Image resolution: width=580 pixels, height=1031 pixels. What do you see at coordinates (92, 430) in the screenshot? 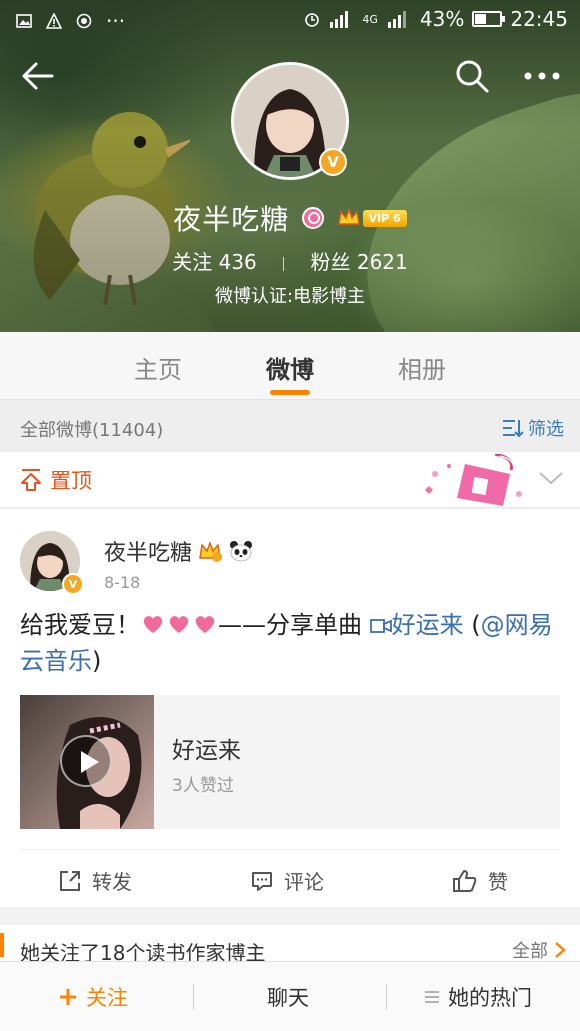
I see `weibo-count: 全部微博(11404)` at bounding box center [92, 430].